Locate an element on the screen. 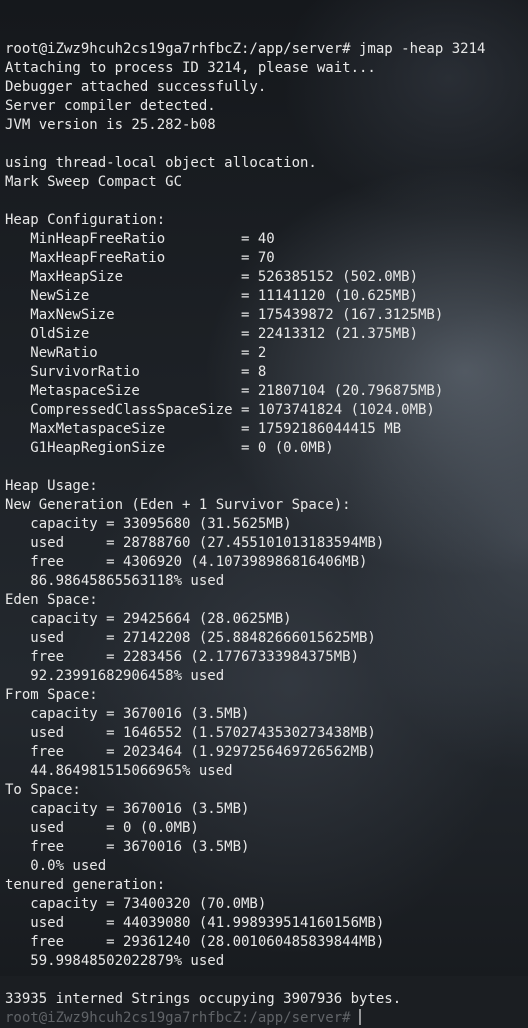 This screenshot has height=1028, width=528. terminal-line: tenured generation: is located at coordinates (85, 885).